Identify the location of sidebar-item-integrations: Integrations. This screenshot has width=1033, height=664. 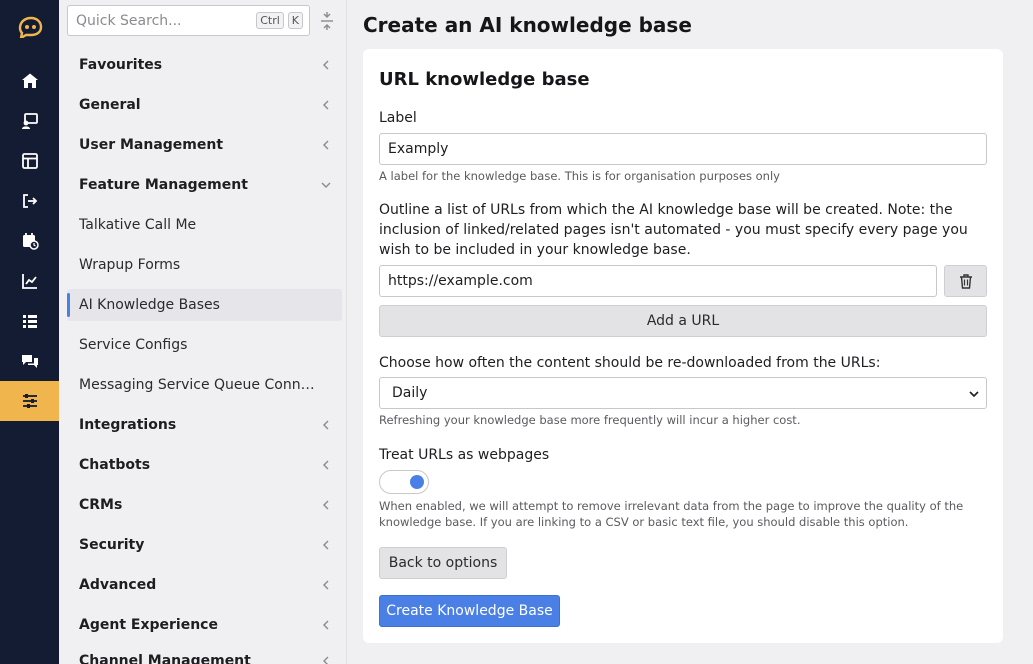
(204, 425).